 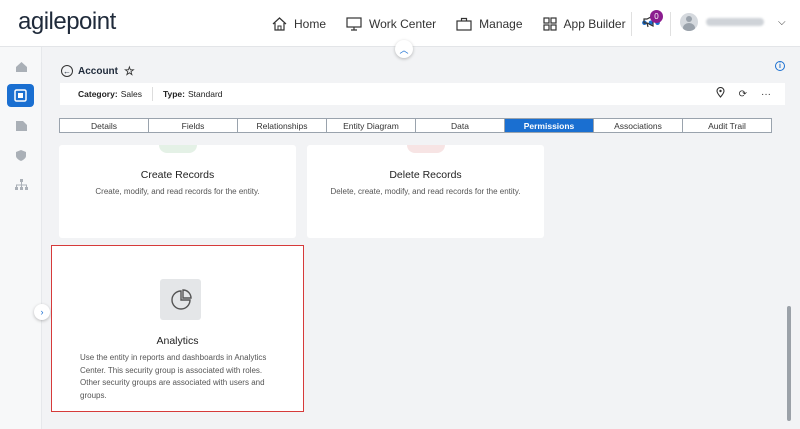 I want to click on meta-actions: ⟳ ···, so click(x=736, y=94).